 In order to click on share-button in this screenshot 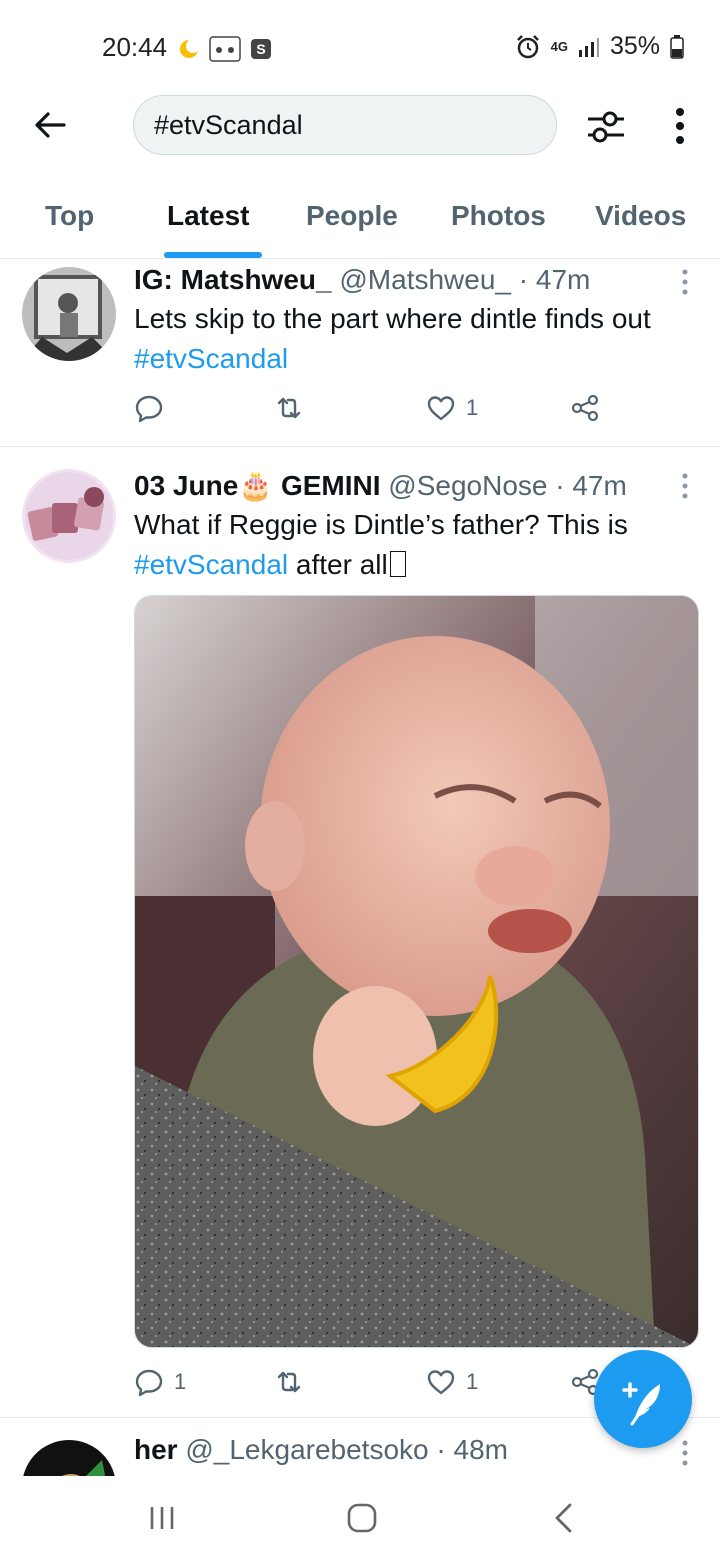, I will do `click(585, 408)`.